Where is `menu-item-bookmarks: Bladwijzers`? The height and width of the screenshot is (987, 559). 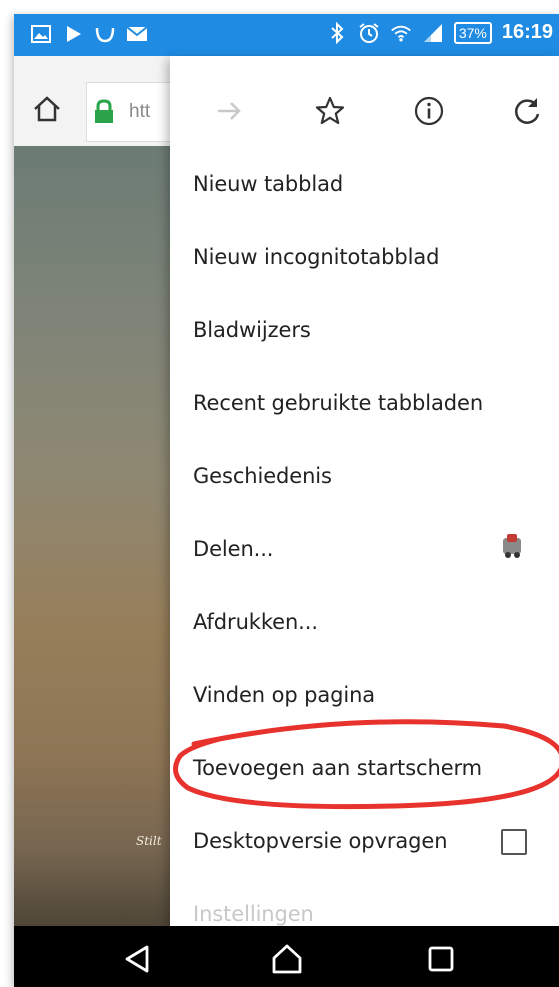
menu-item-bookmarks: Bladwijzers is located at coordinates (252, 330).